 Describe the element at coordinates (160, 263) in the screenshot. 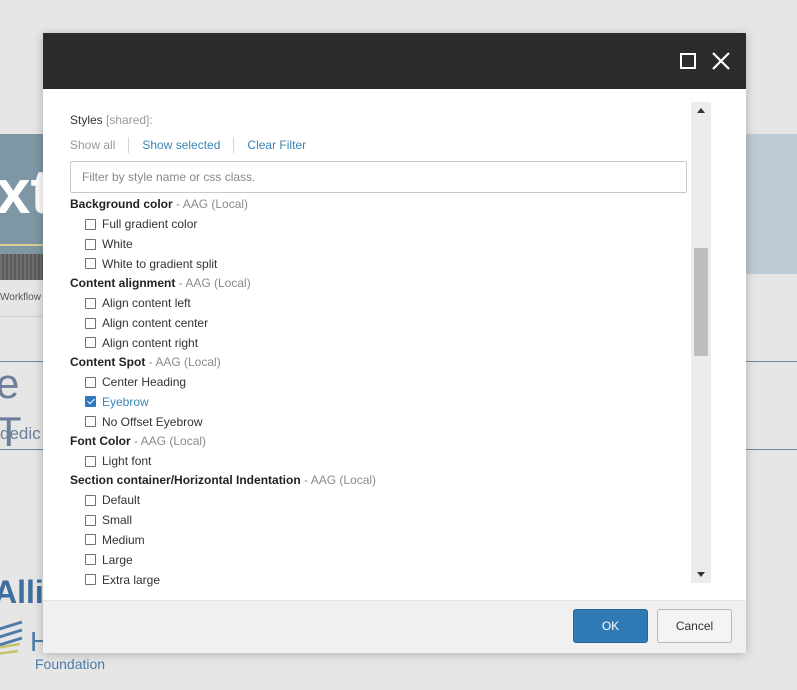

I see `style-option-label: White to gradient split` at that location.